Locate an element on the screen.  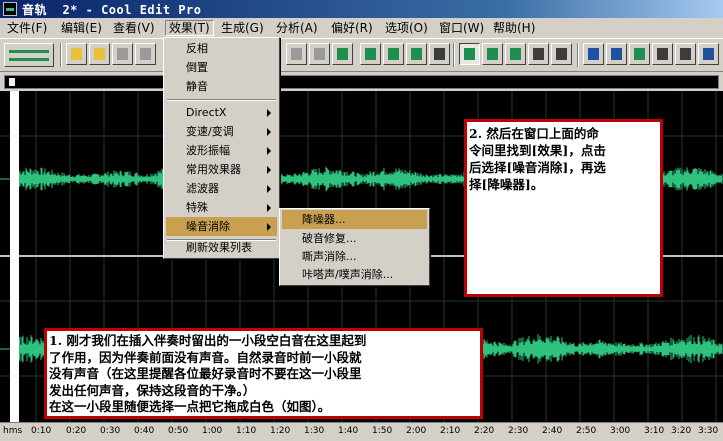
ruler-tick-label: 1:30 is located at coordinates (314, 431).